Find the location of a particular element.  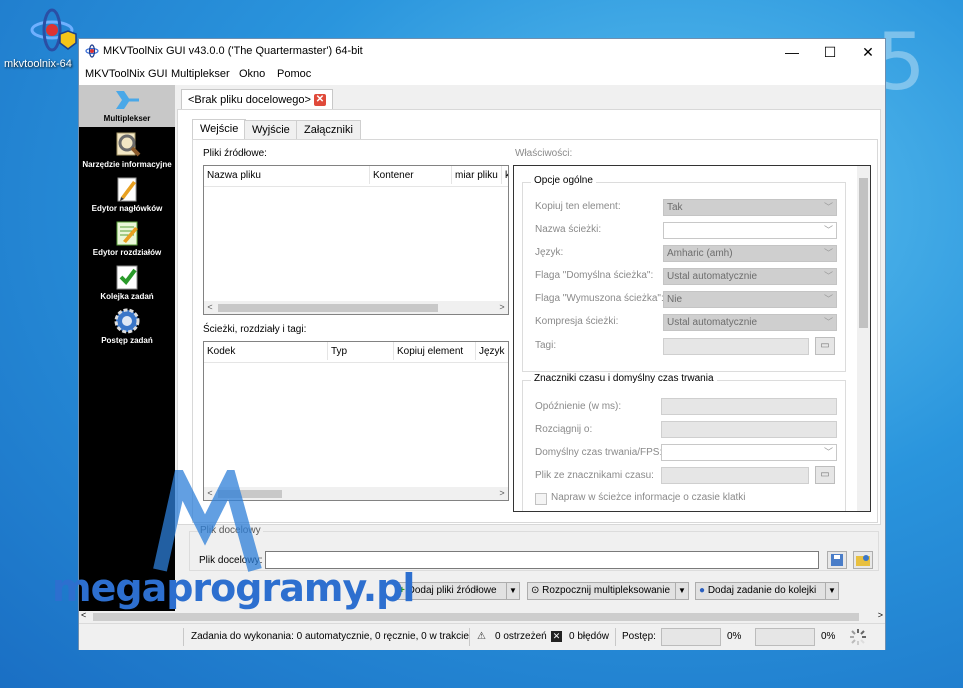

warning-icon: ⚠ is located at coordinates (481, 636).